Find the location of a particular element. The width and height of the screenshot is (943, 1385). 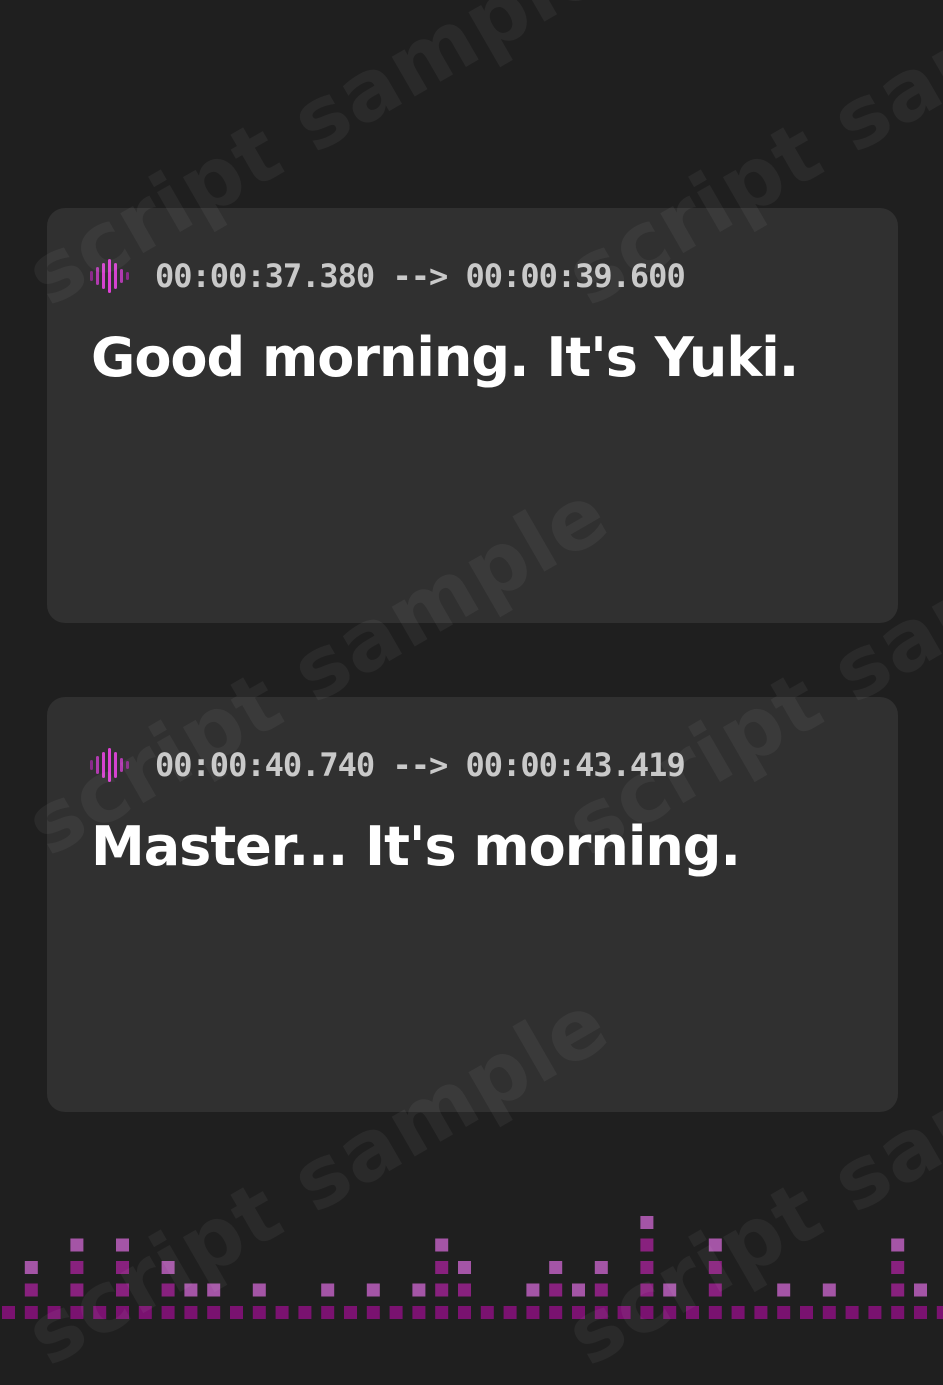

subtitle-text: Master... It's morning. is located at coordinates (416, 846).